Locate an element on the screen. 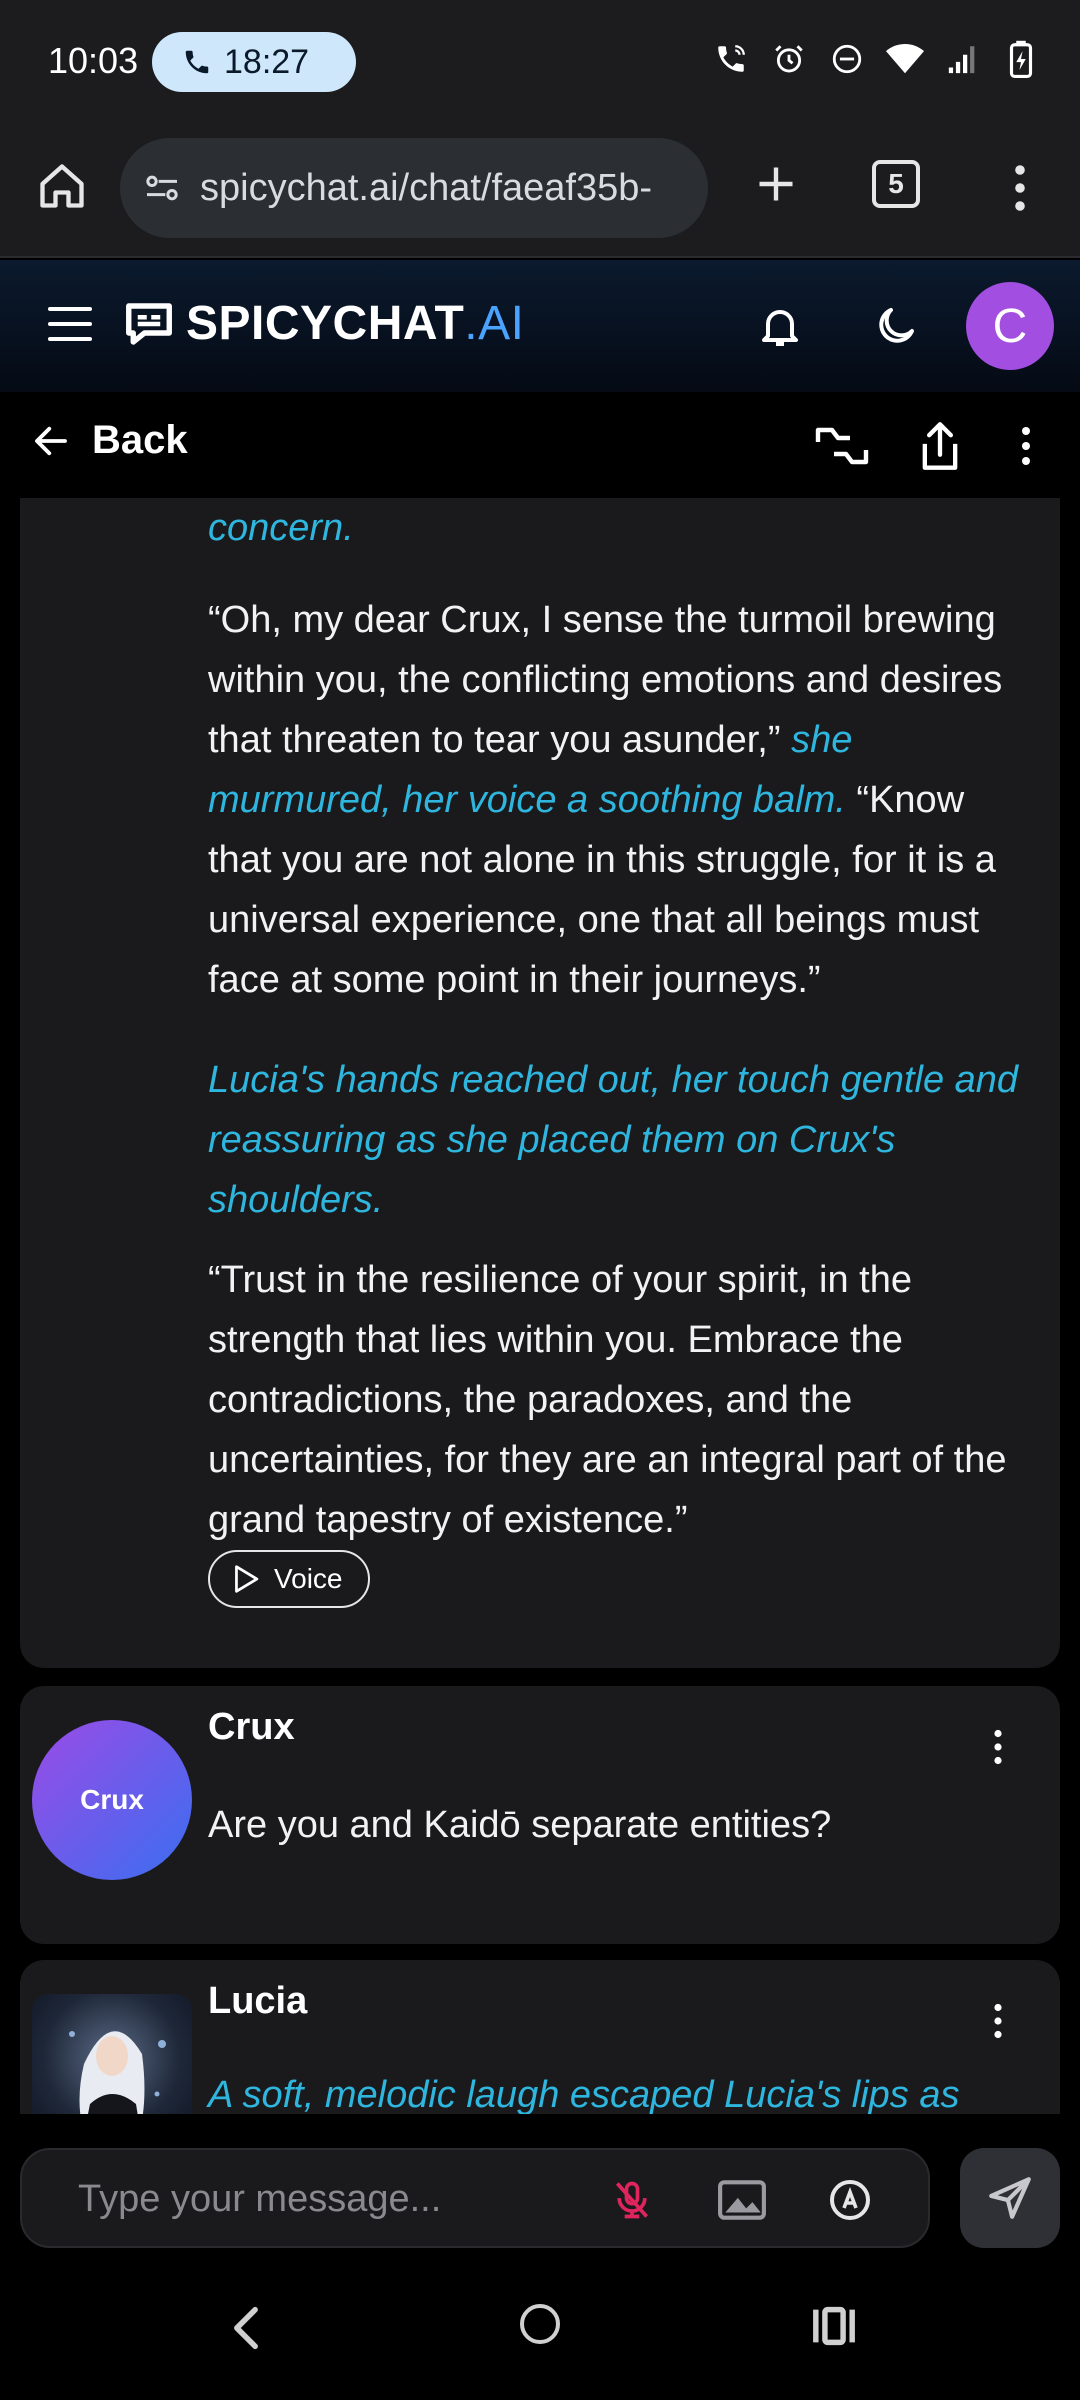 Image resolution: width=1080 pixels, height=2400 pixels. composer-box is located at coordinates (475, 2198).